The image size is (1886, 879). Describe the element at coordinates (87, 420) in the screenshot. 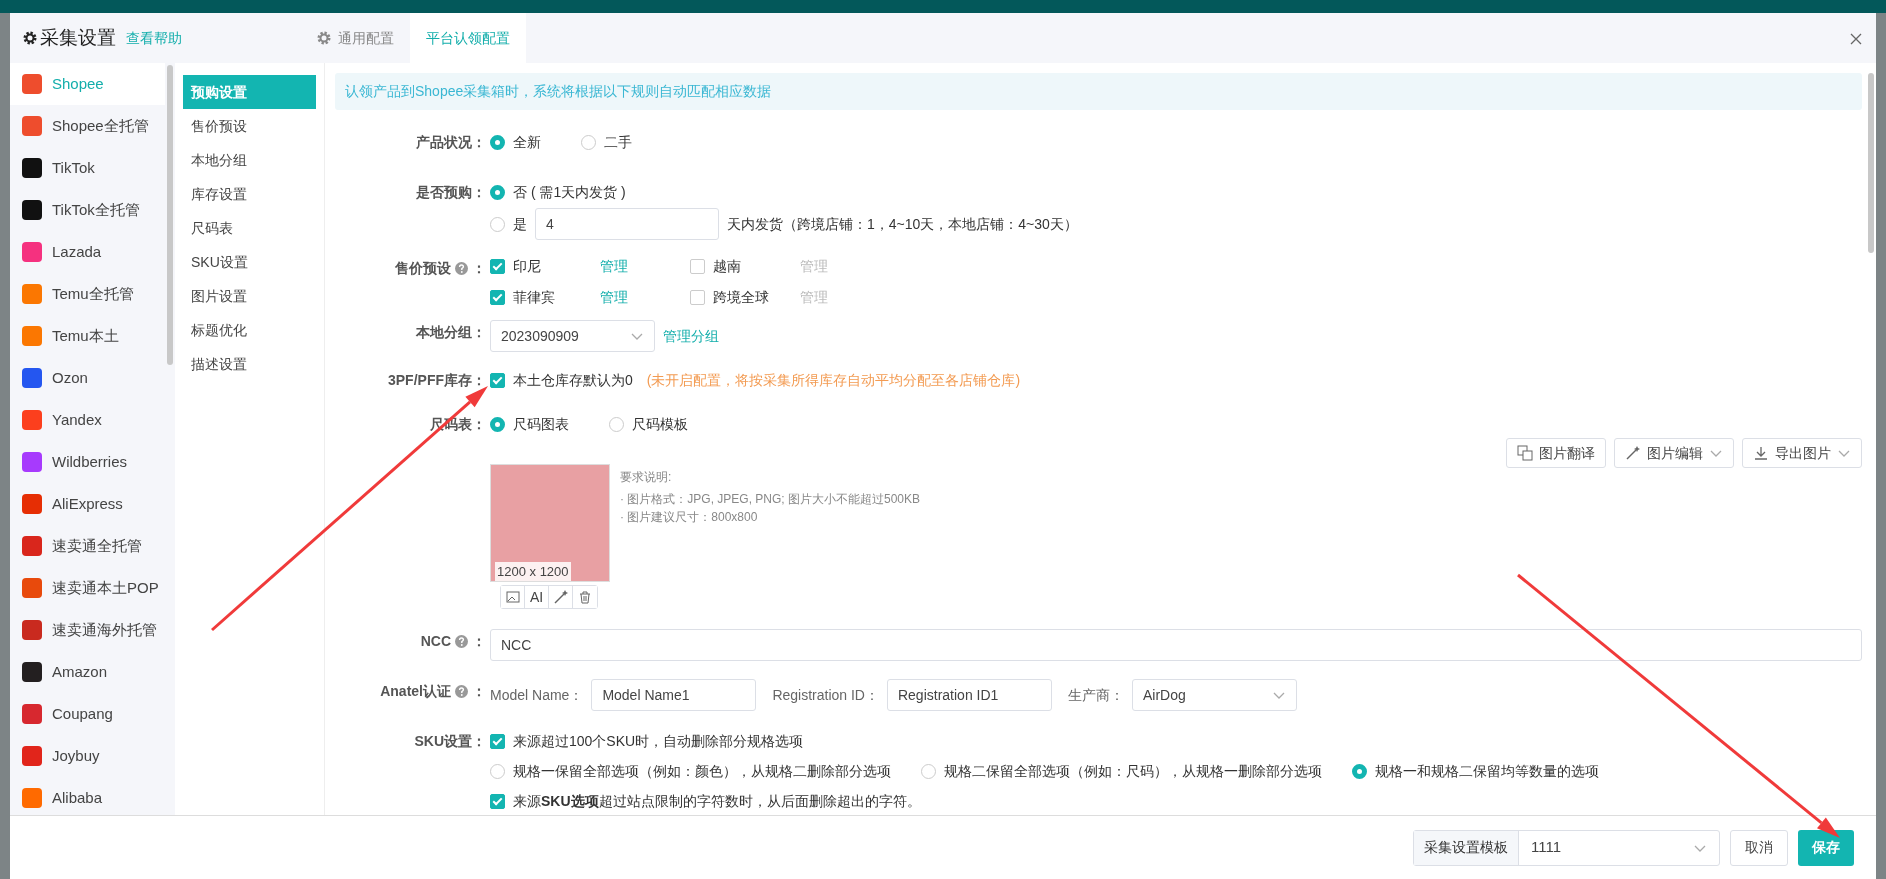

I see `platform-item: Yandex` at that location.